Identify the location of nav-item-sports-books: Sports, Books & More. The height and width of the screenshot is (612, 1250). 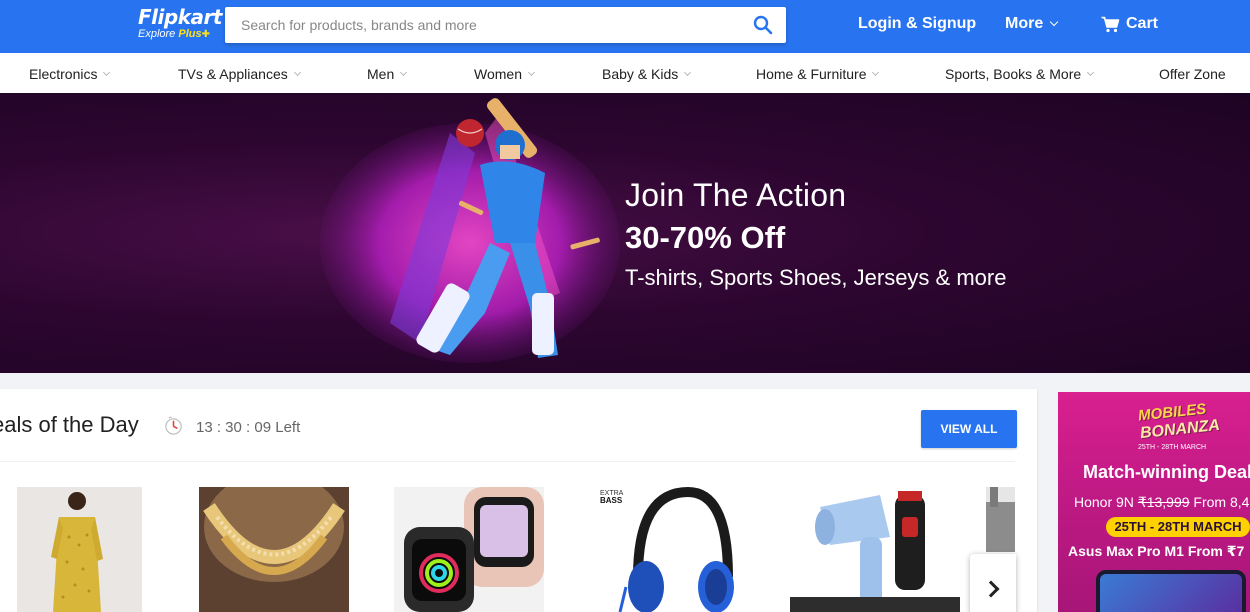
(1020, 74).